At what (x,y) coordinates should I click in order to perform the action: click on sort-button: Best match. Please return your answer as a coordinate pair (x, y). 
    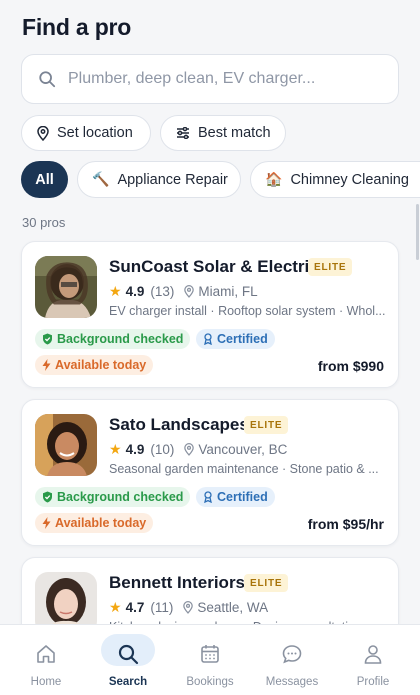
    Looking at the image, I should click on (223, 133).